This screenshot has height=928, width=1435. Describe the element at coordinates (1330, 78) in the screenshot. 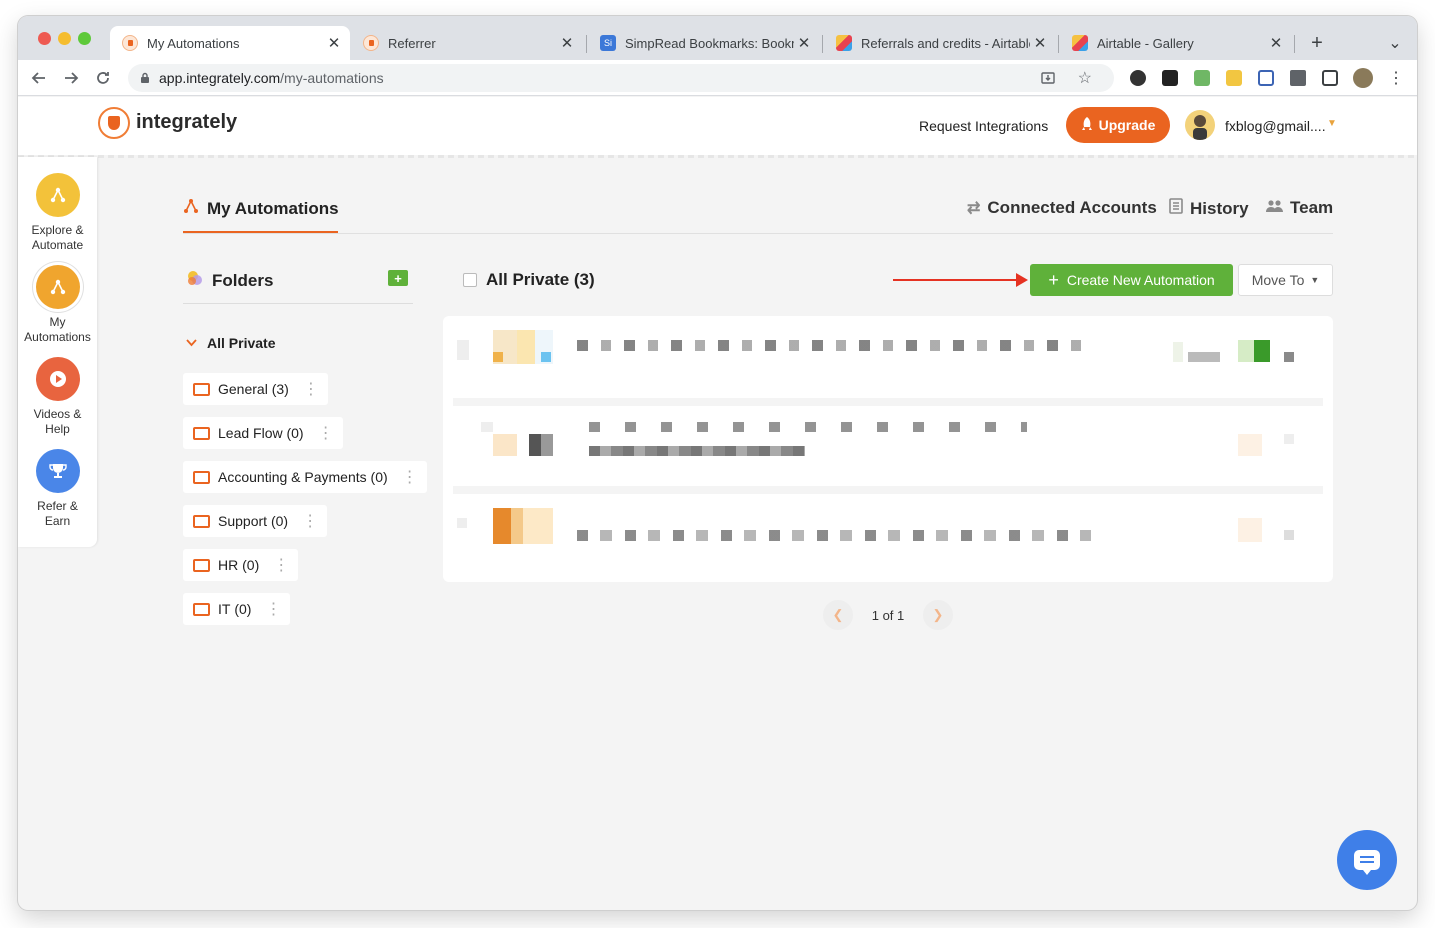

I see `side-panel-icon` at that location.